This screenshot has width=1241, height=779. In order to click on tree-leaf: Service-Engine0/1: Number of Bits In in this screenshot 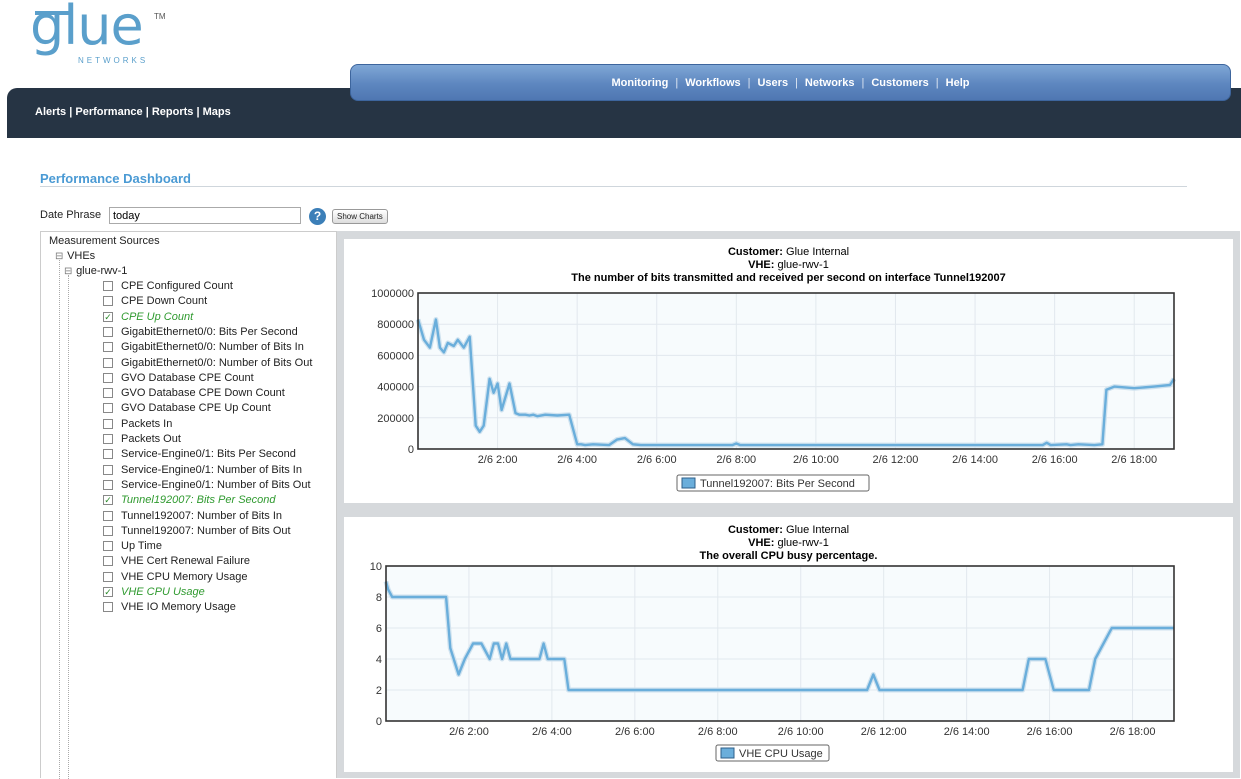, I will do `click(202, 470)`.